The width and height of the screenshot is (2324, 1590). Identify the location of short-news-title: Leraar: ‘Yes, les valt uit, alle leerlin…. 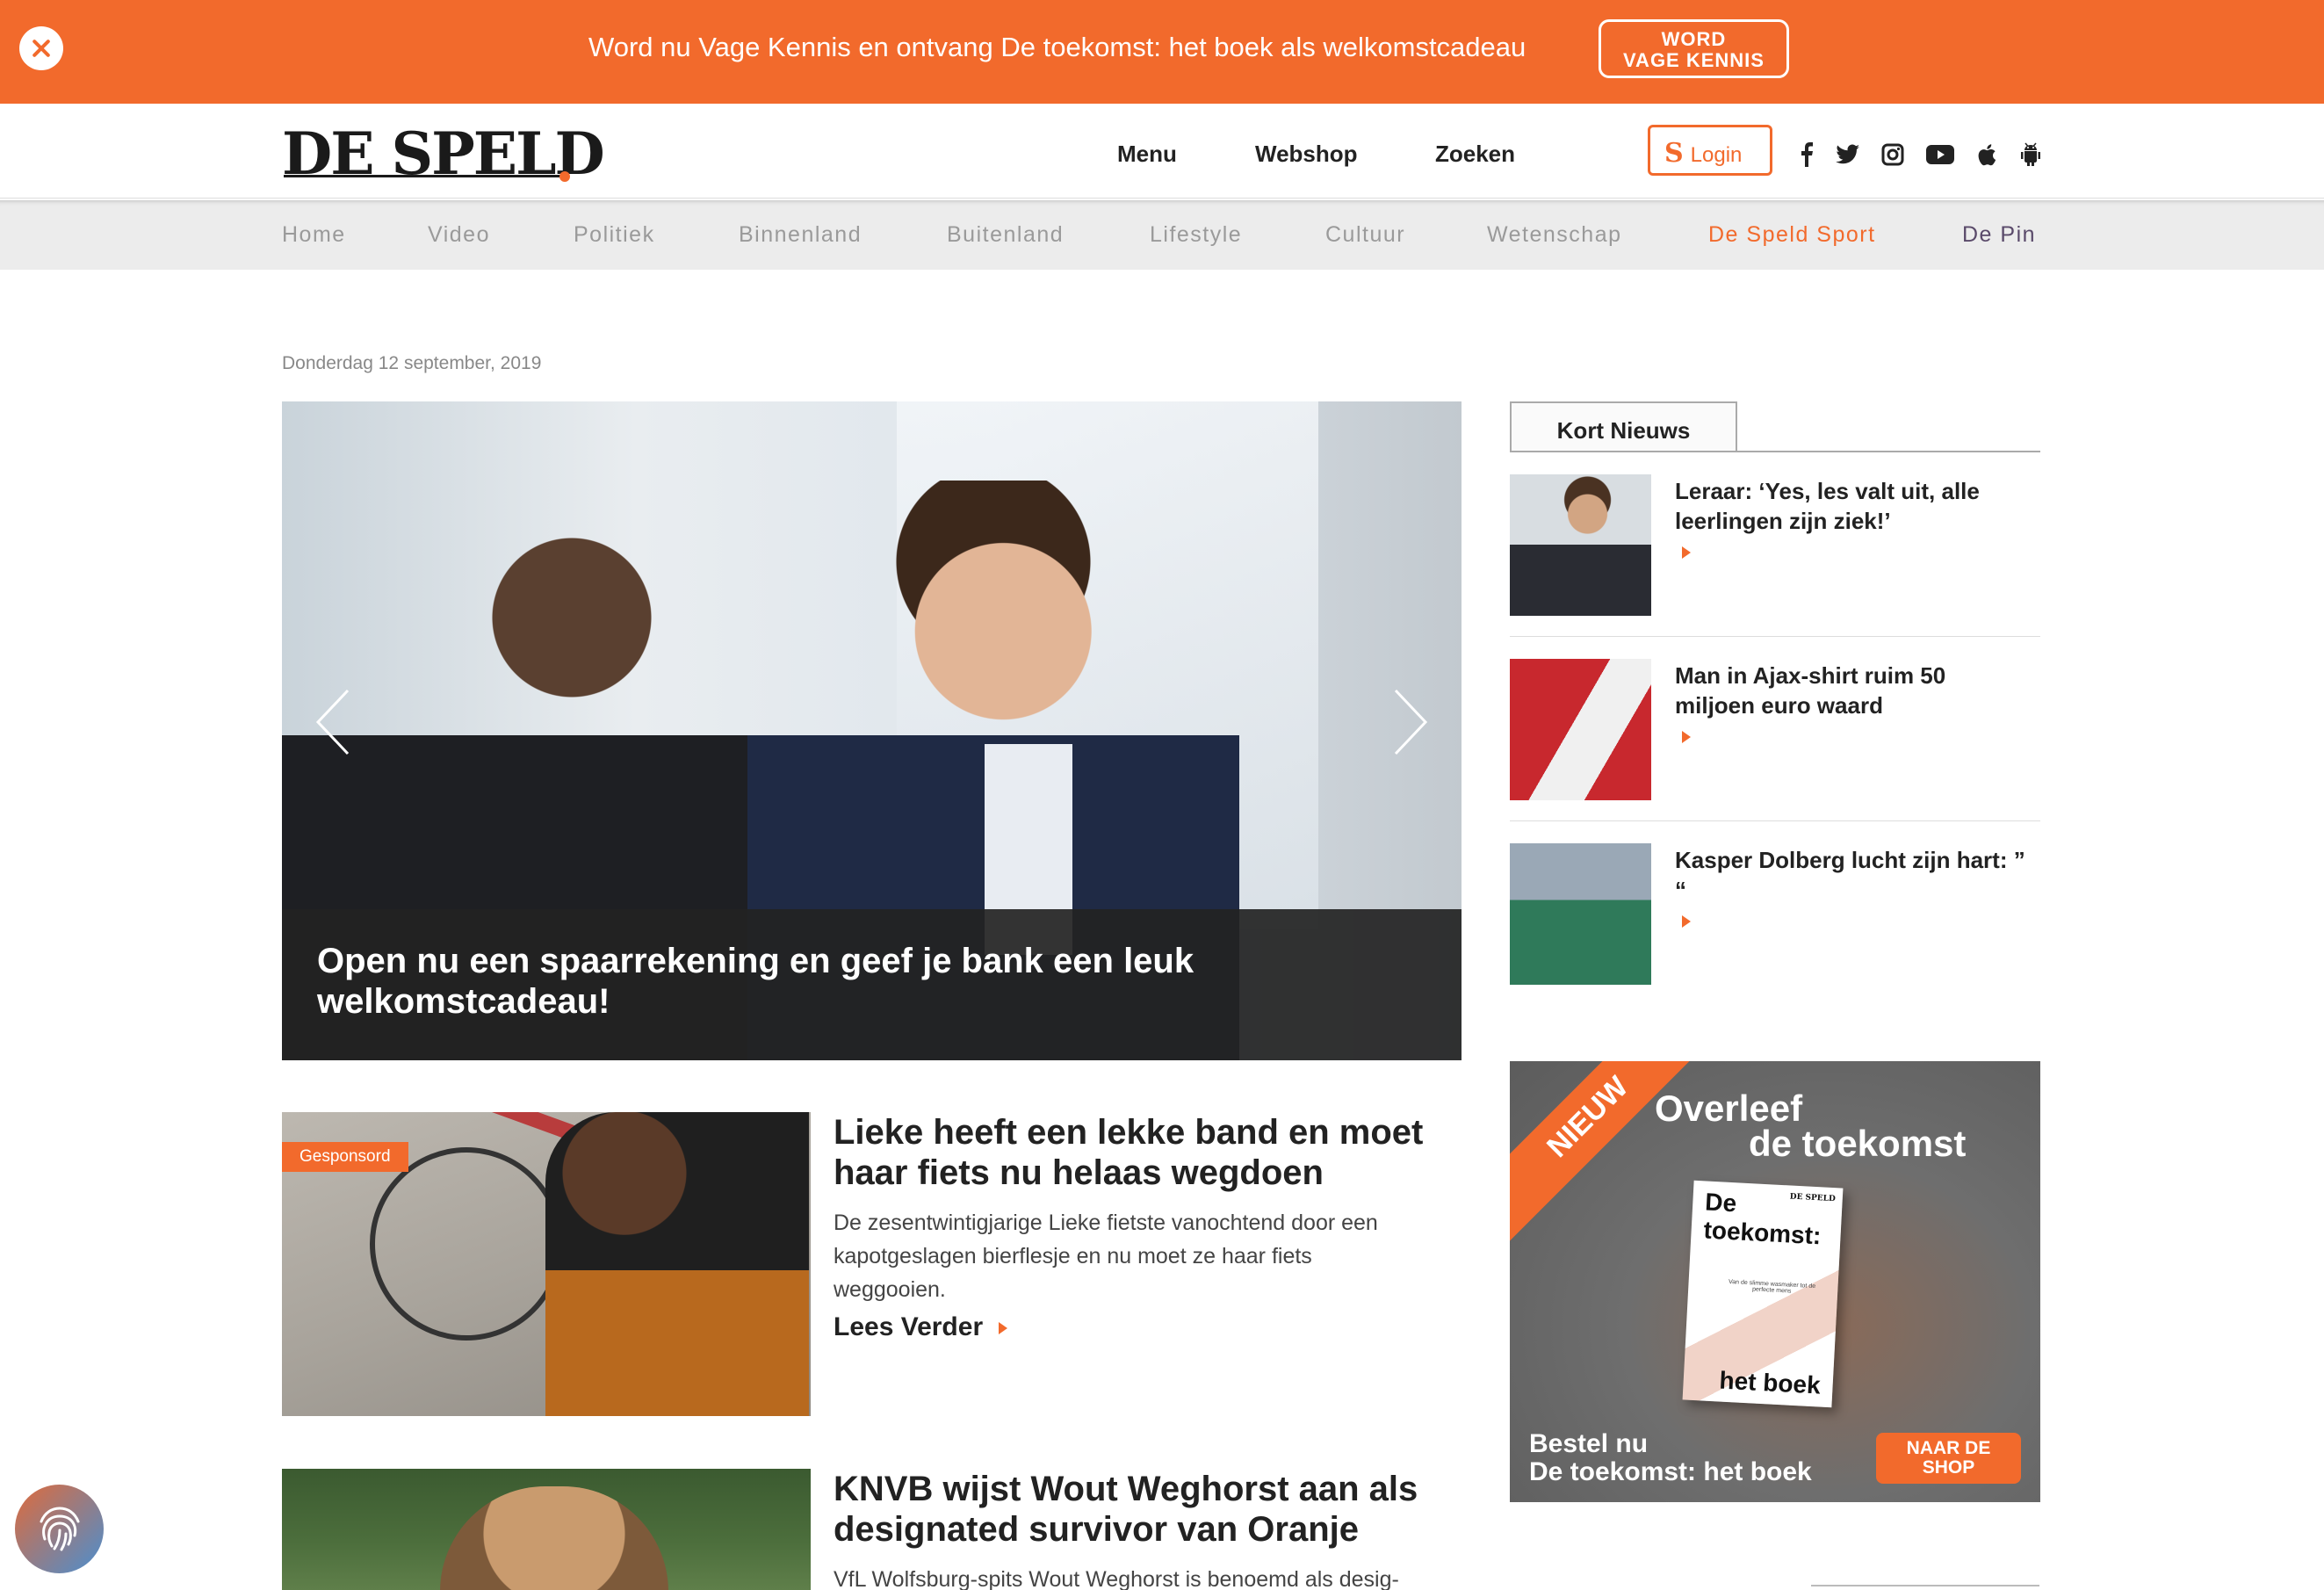
(1855, 506).